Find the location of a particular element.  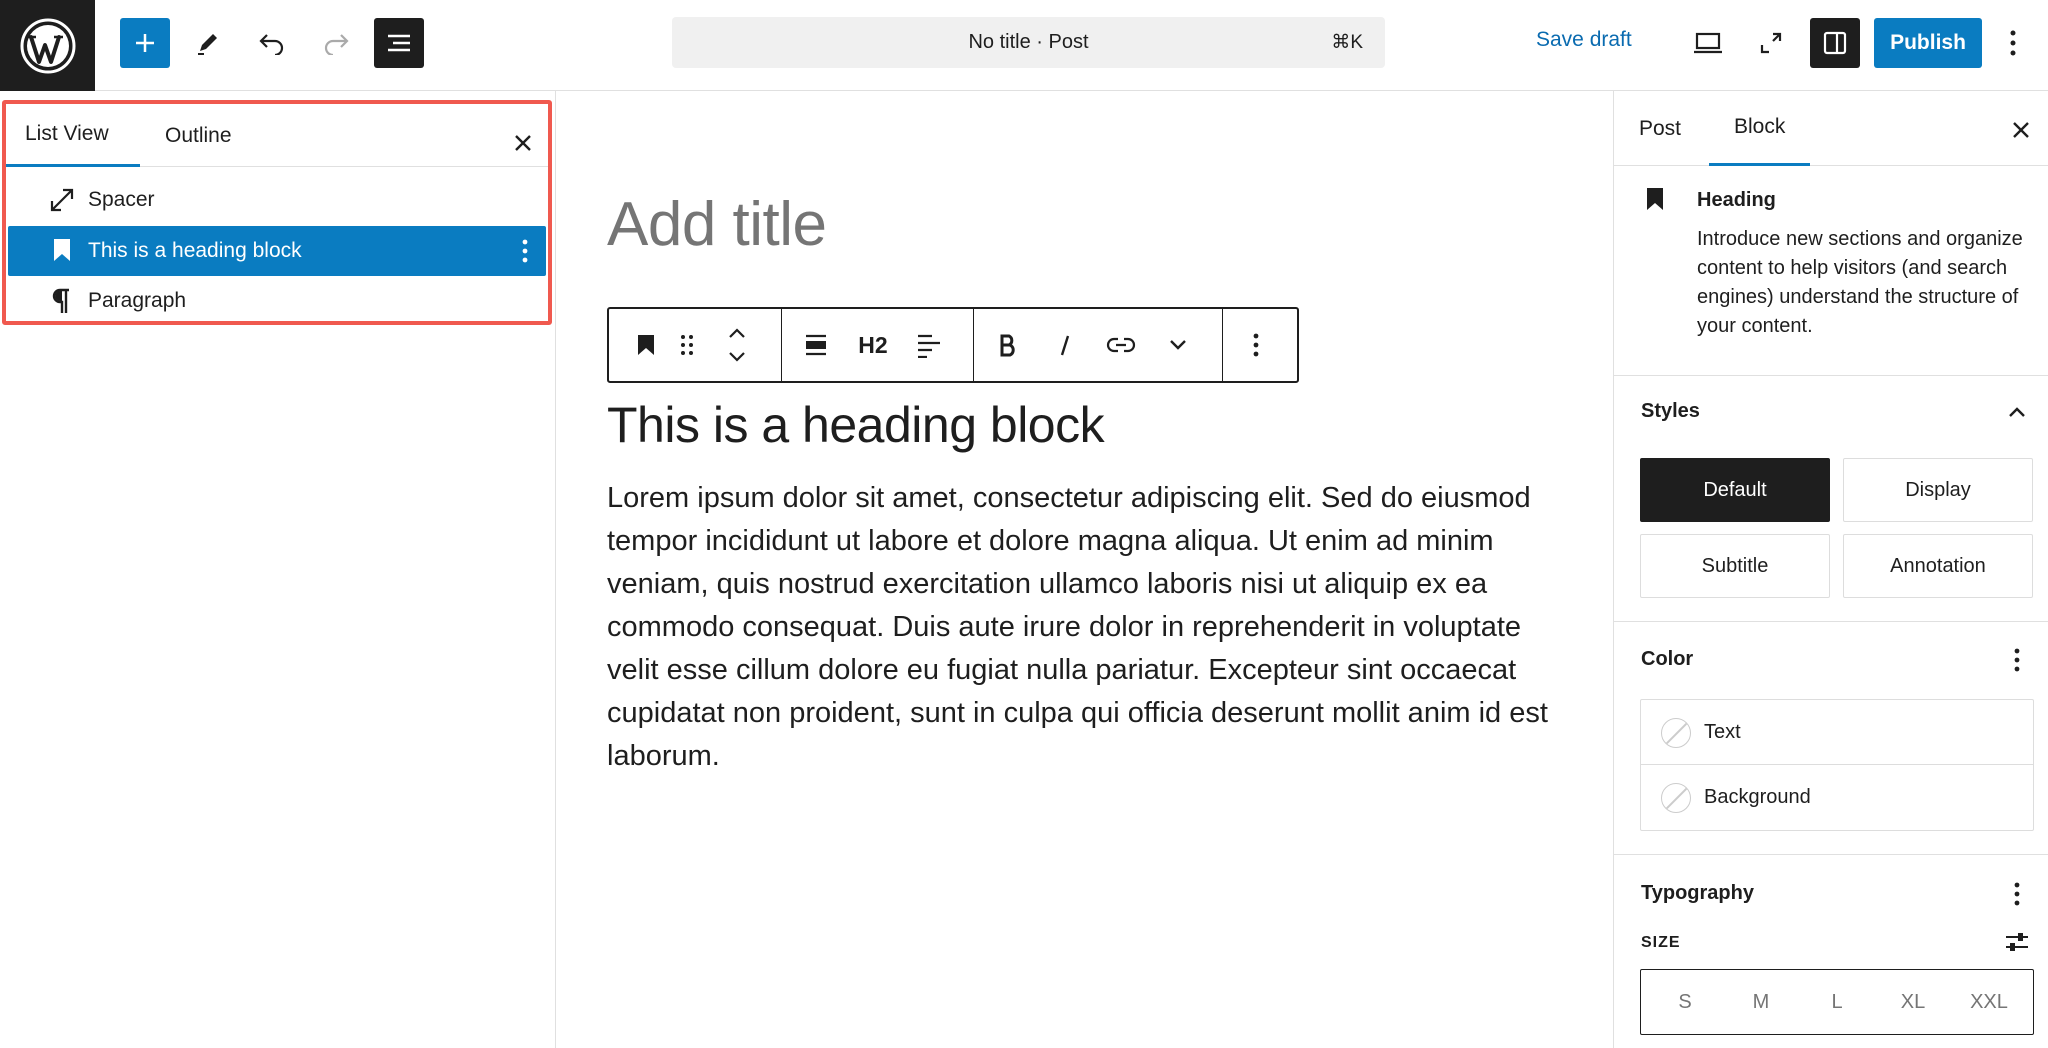

undo-button is located at coordinates (272, 43).